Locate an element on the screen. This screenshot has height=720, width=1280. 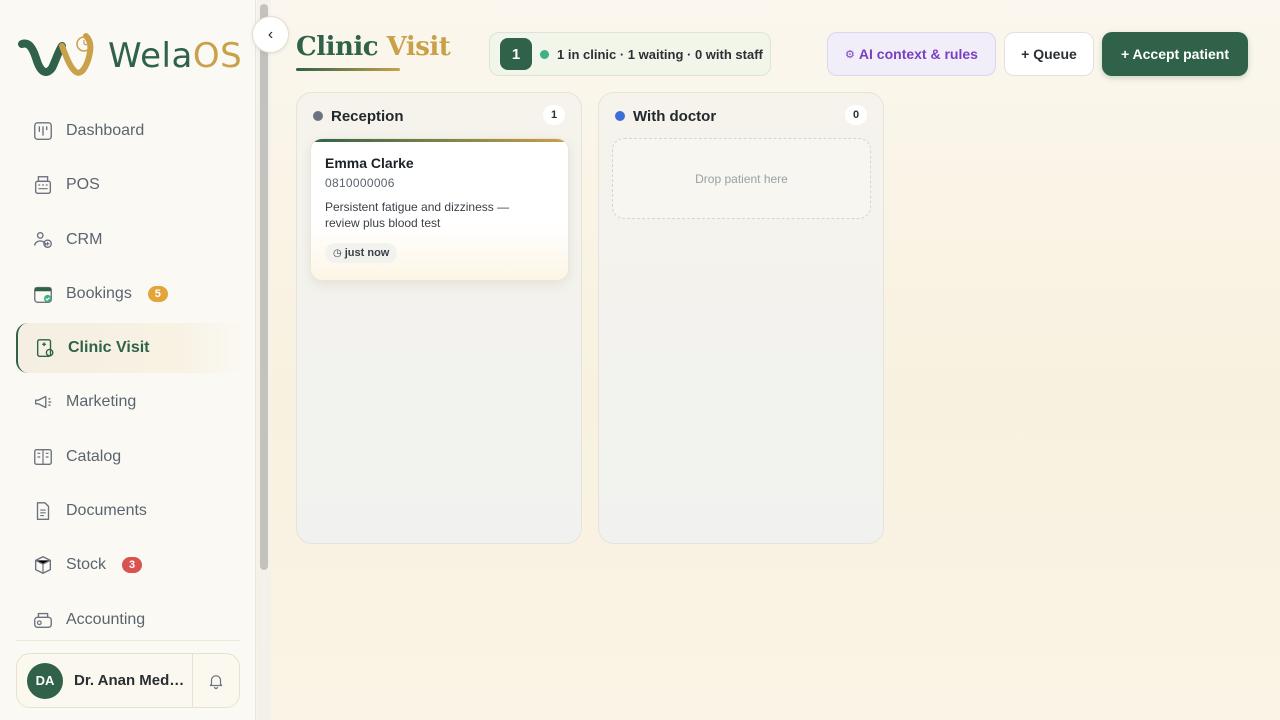
sidebar-item-bookings: Bookings 5 is located at coordinates (130, 294).